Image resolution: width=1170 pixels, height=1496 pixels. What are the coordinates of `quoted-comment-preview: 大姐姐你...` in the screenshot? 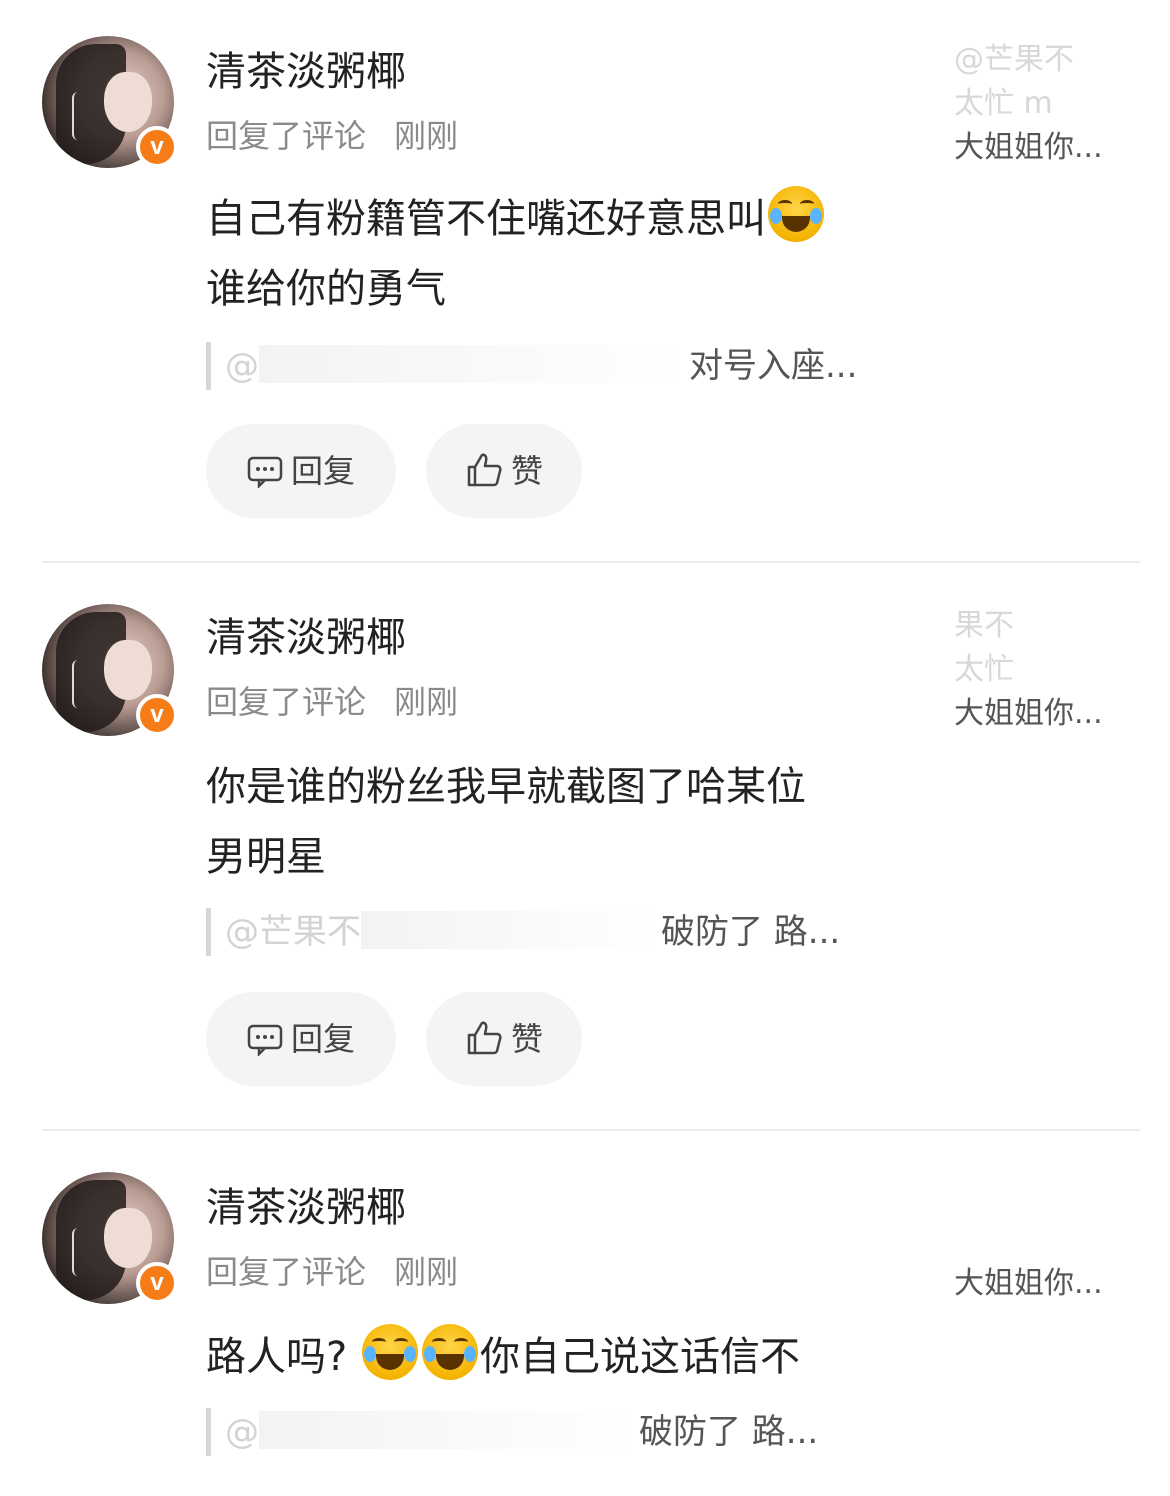 It's located at (1054, 1240).